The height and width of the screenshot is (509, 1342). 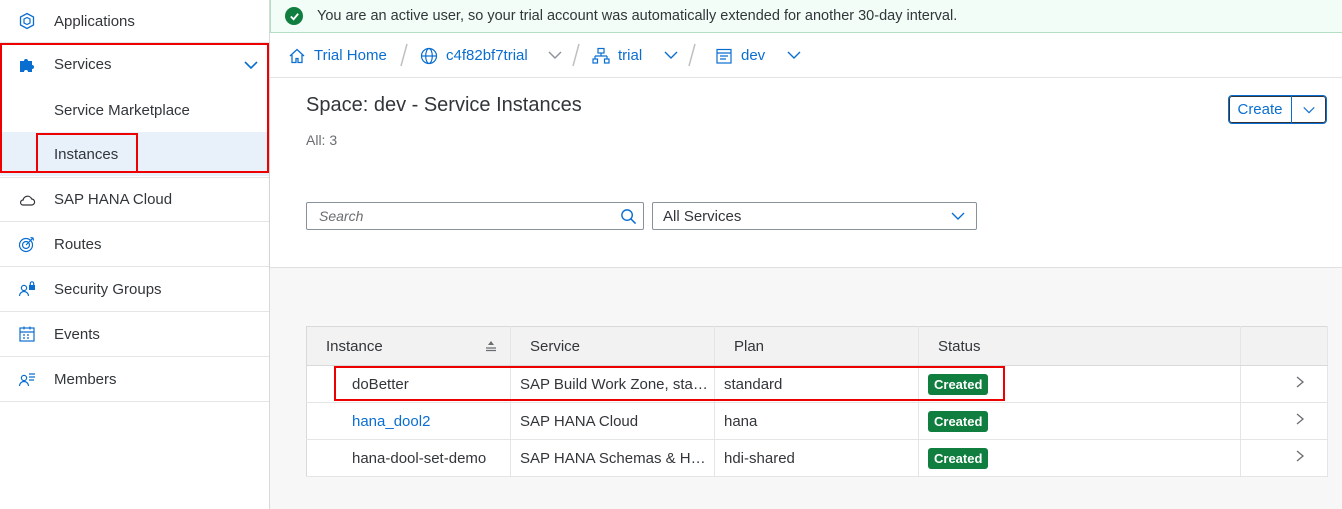 I want to click on page-title: Space: dev - Service Instances, so click(x=444, y=105).